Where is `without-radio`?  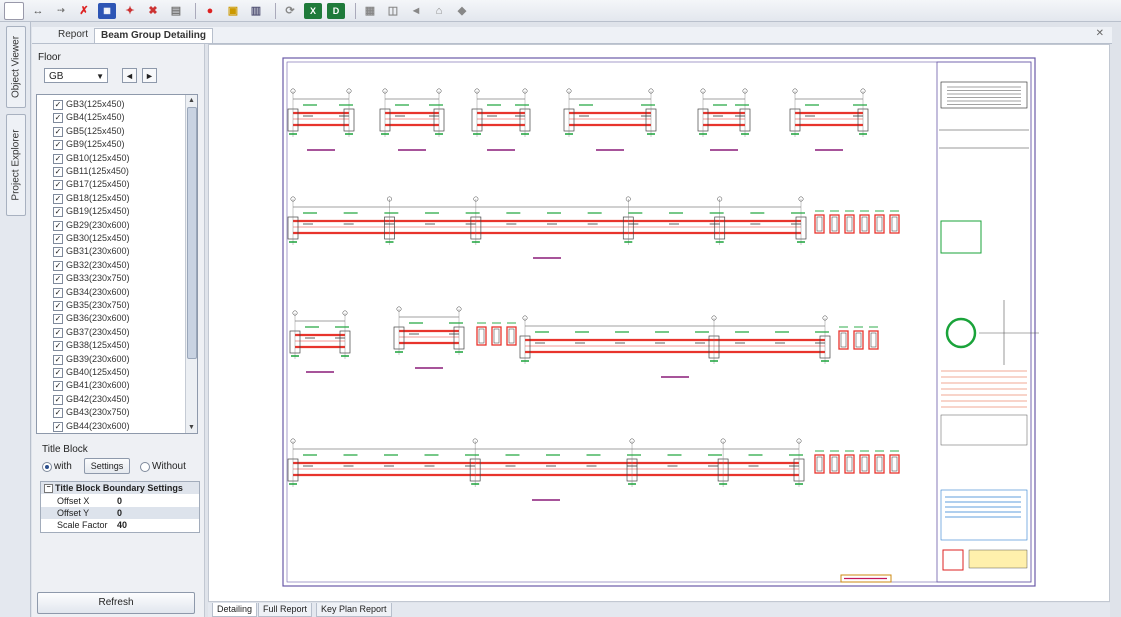 without-radio is located at coordinates (145, 467).